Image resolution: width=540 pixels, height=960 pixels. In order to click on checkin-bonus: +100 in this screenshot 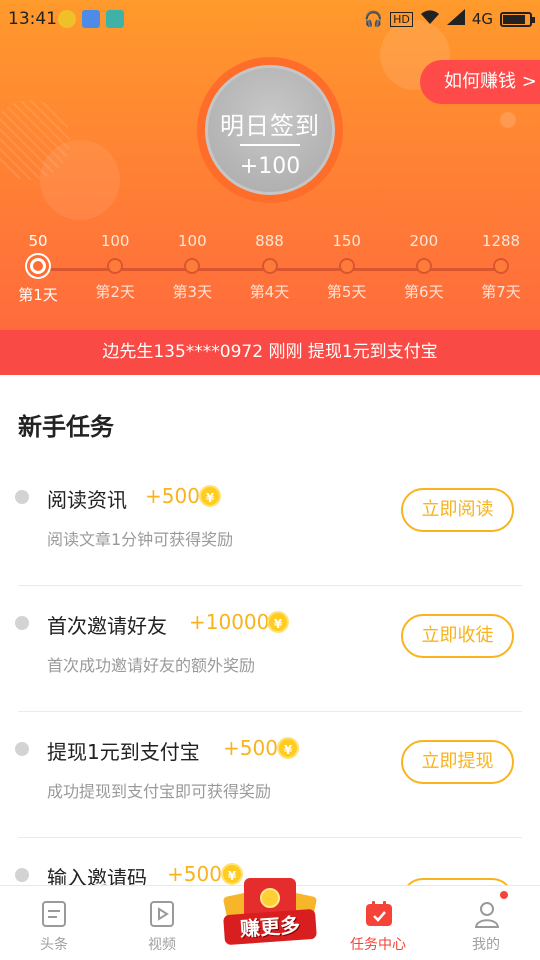, I will do `click(270, 166)`.